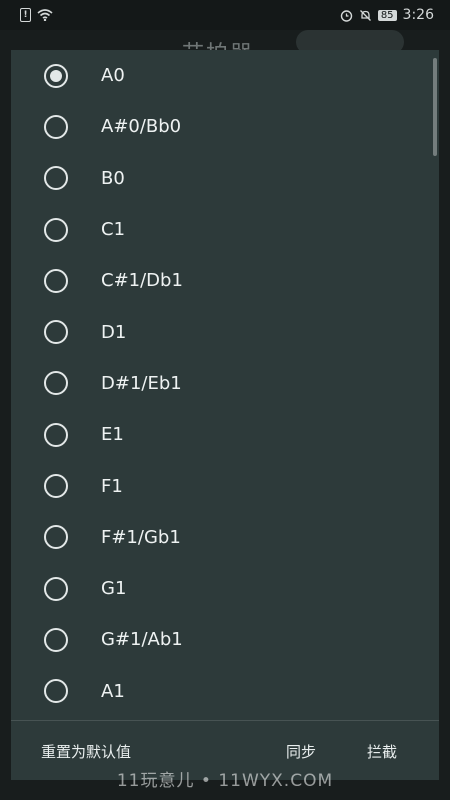  Describe the element at coordinates (225, 588) in the screenshot. I see `note-option: G1` at that location.